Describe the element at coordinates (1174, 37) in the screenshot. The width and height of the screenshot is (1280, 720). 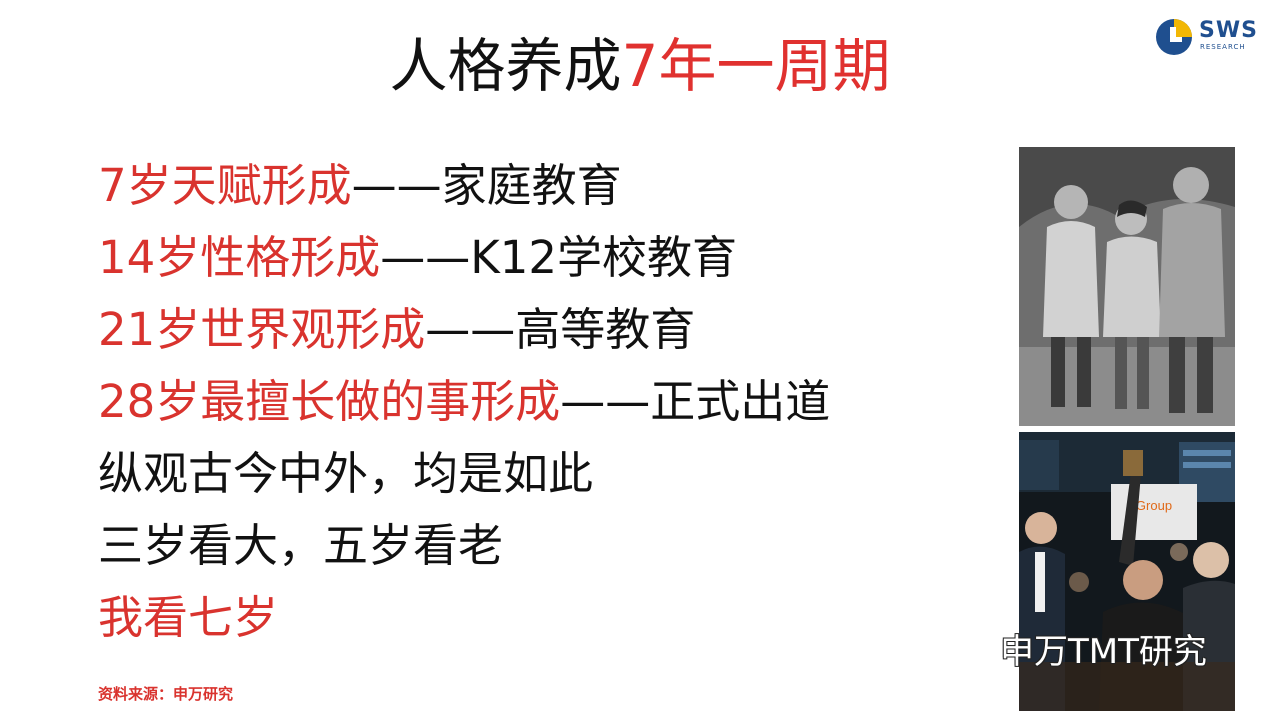
I see `sws-logo-mark-icon` at that location.